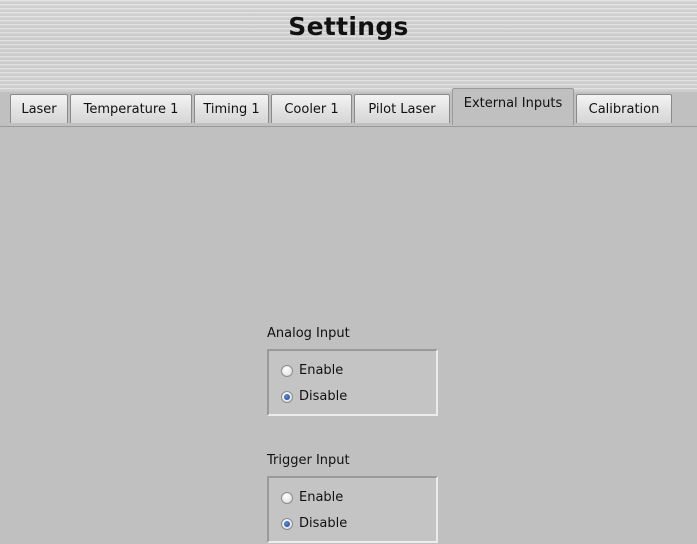  What do you see at coordinates (352, 509) in the screenshot?
I see `trigger-input-radio-group: Enable Disable` at bounding box center [352, 509].